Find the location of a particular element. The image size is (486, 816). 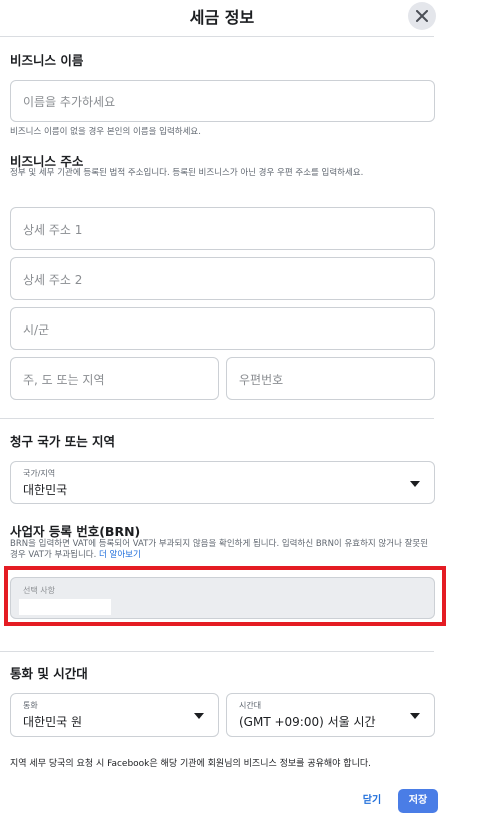

state-input: 주, 도 또는 지역 is located at coordinates (114, 378).